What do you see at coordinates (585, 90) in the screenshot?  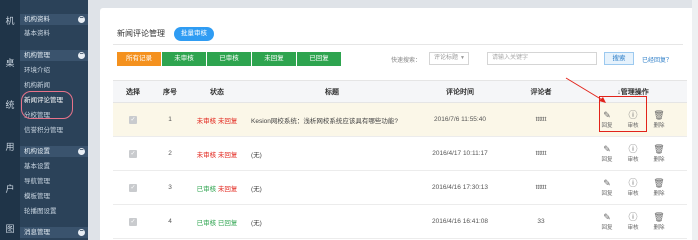 I see `annotation-arrow` at bounding box center [585, 90].